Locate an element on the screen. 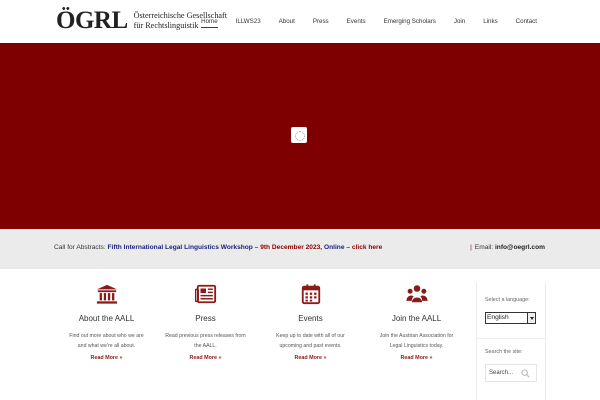 This screenshot has width=600, height=400. institution-icon is located at coordinates (106, 294).